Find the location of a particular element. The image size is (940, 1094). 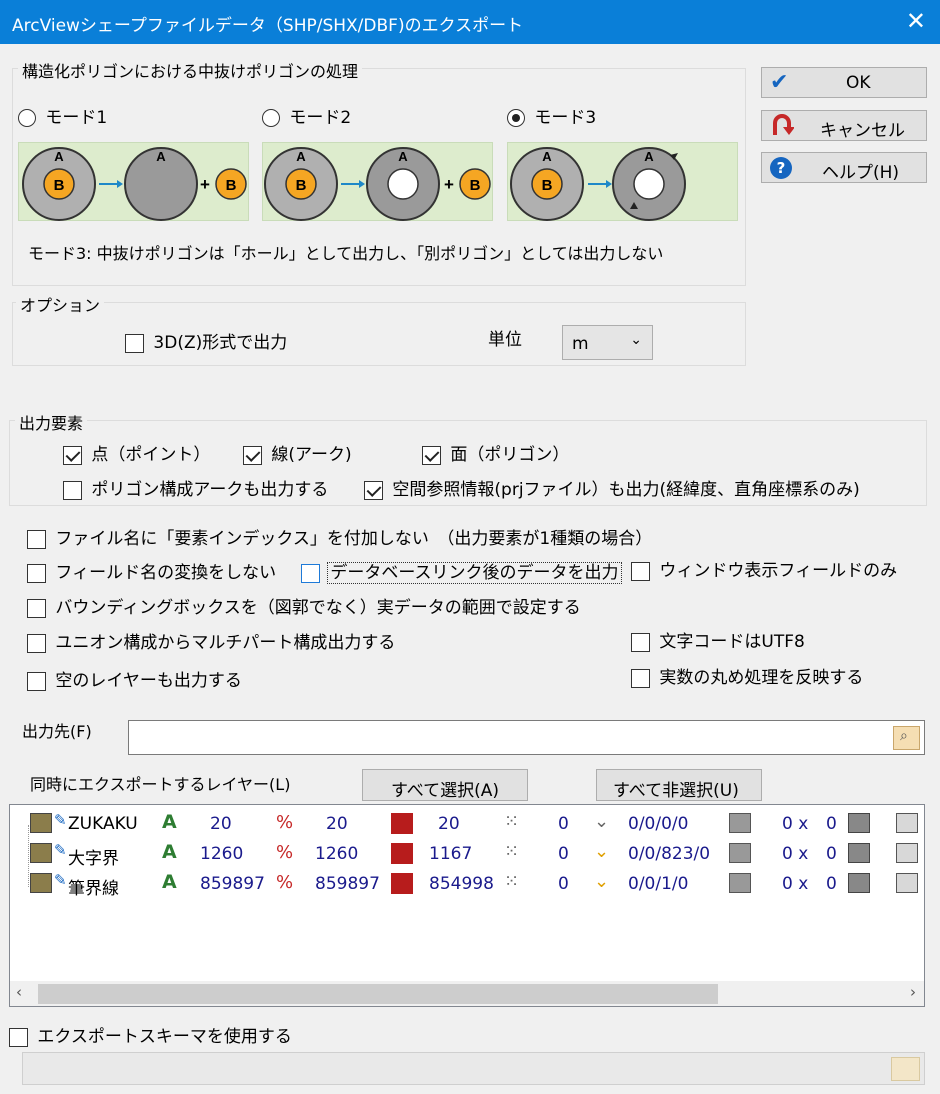

output-path-label: 出力先(F) is located at coordinates (57, 731).